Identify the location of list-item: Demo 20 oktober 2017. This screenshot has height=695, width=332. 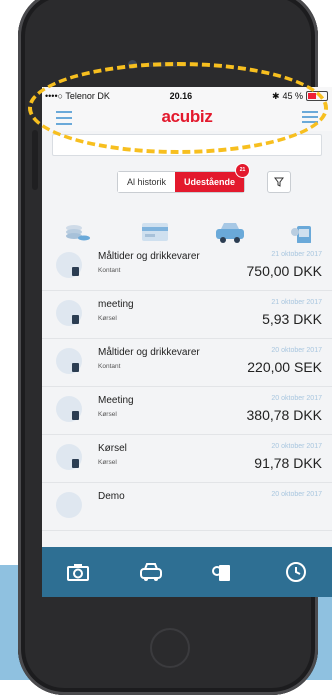
(187, 507).